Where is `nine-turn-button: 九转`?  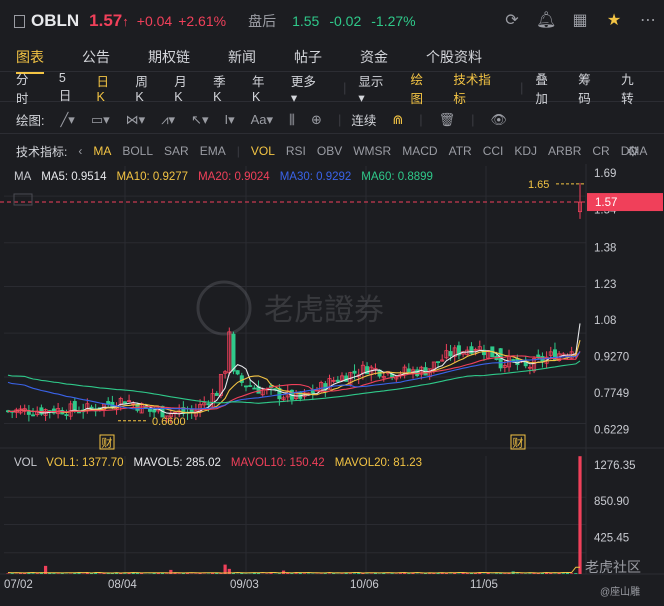
nine-turn-button: 九转 is located at coordinates (633, 88).